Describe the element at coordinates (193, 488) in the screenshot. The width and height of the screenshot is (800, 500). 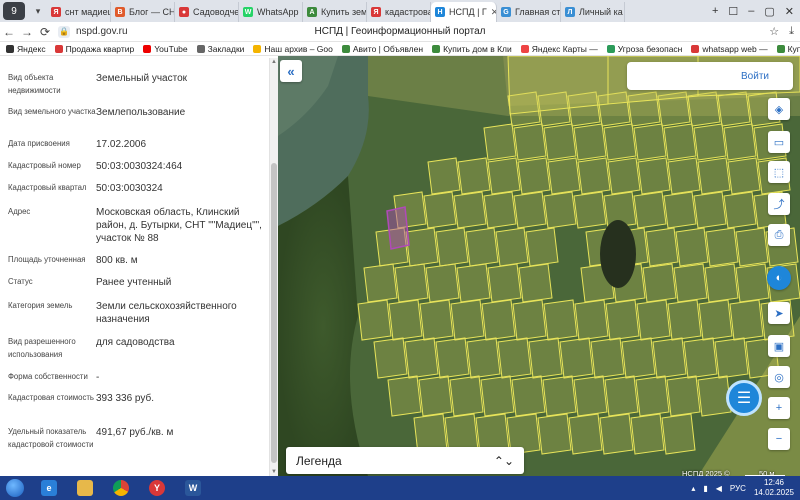
I see `taskbar-word: W` at that location.